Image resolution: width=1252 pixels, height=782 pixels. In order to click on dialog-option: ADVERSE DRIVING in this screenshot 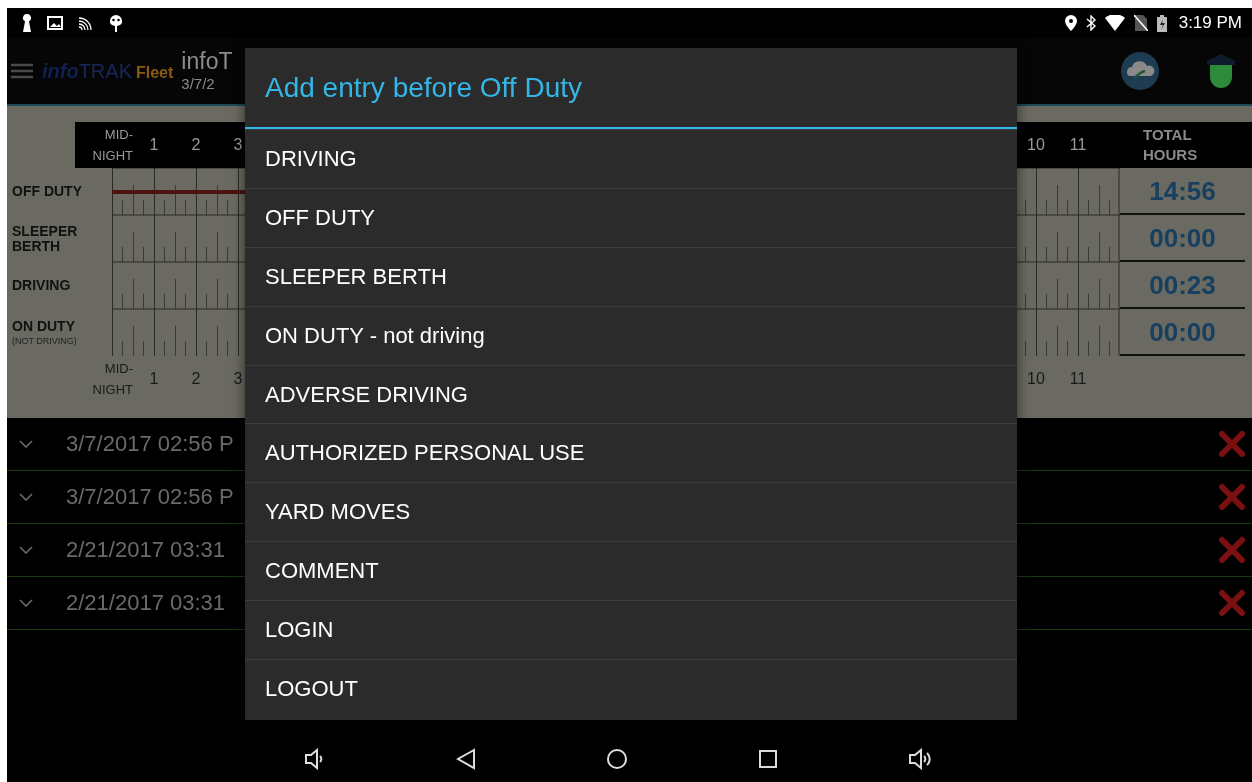, I will do `click(631, 394)`.